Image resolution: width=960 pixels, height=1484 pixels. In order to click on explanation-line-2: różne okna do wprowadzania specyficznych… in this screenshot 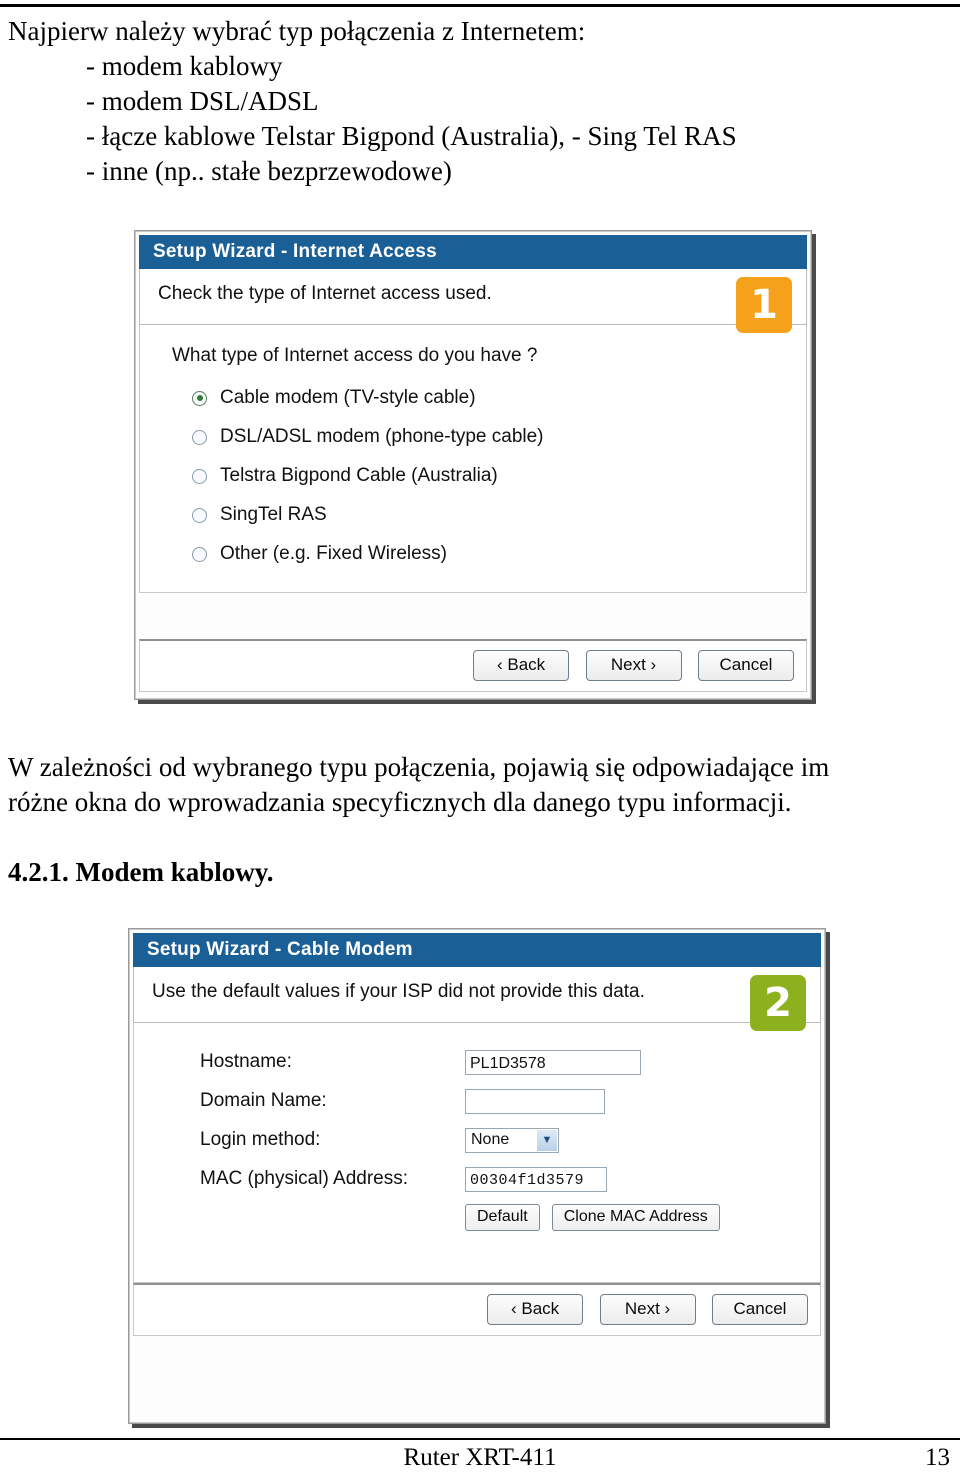, I will do `click(400, 802)`.